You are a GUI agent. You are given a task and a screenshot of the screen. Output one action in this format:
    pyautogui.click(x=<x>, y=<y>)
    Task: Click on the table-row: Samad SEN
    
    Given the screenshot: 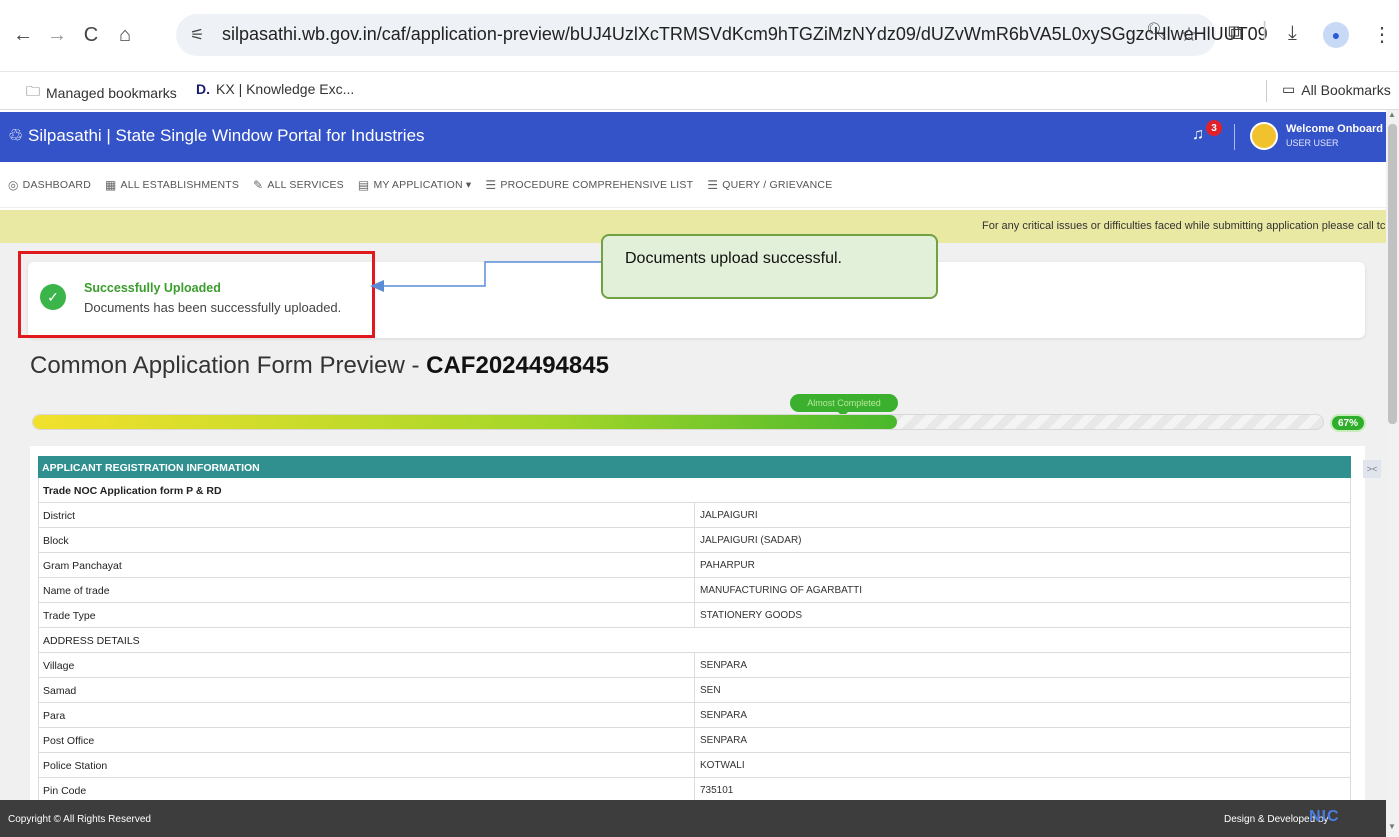 What is the action you would take?
    pyautogui.click(x=694, y=690)
    